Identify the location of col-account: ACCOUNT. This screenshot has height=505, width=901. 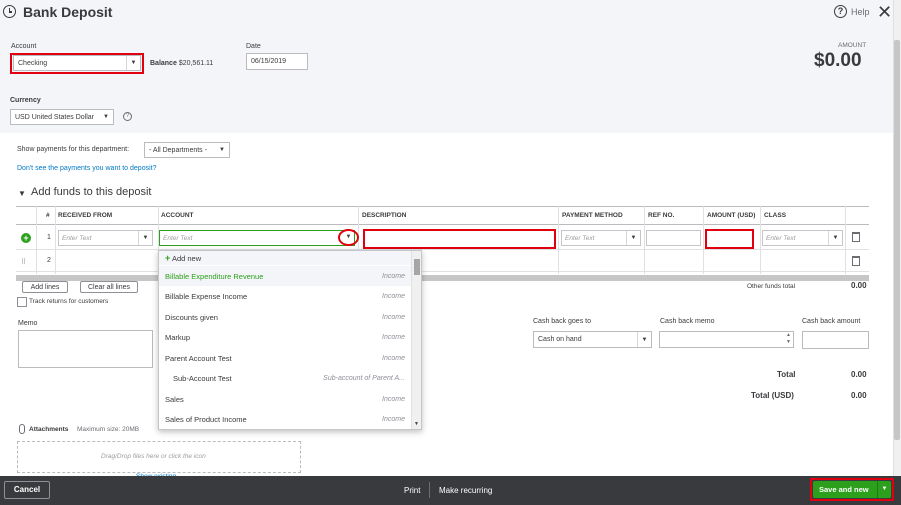
(177, 215).